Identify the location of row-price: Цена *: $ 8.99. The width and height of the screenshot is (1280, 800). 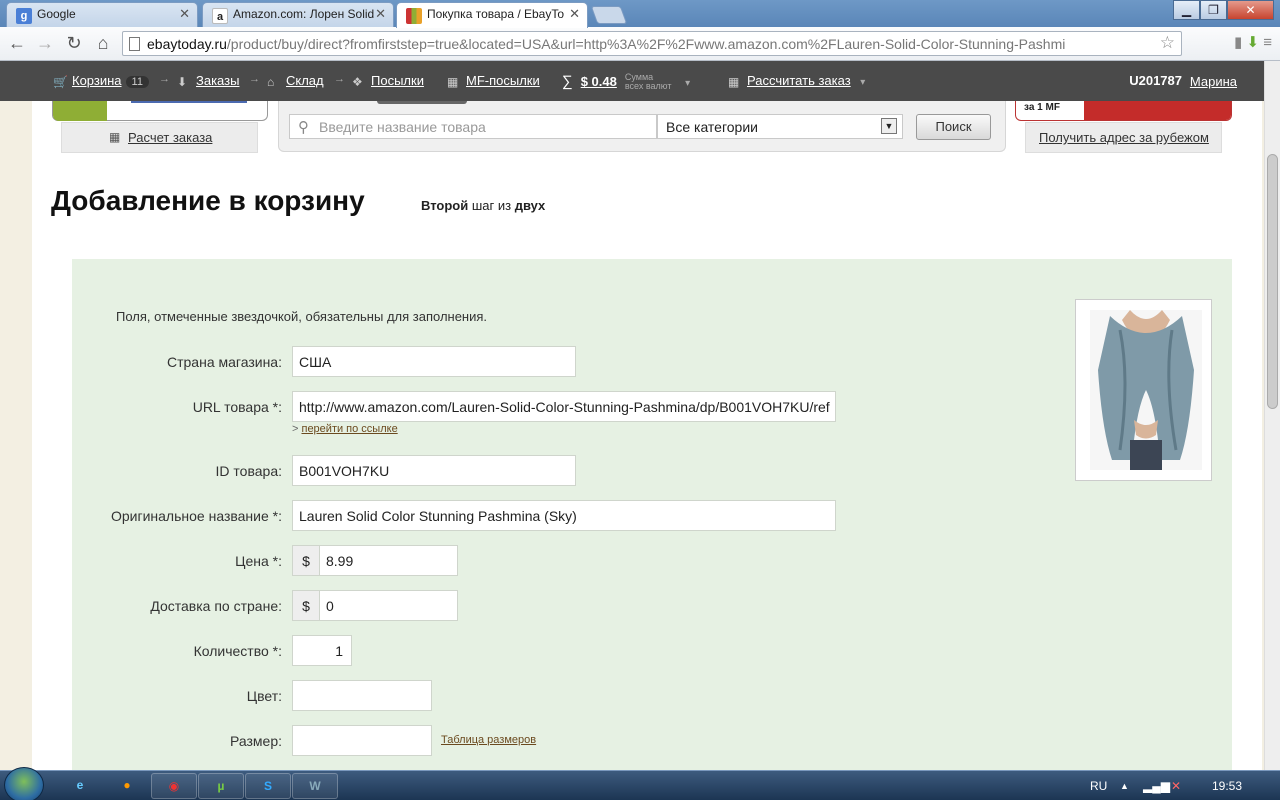
(472, 560).